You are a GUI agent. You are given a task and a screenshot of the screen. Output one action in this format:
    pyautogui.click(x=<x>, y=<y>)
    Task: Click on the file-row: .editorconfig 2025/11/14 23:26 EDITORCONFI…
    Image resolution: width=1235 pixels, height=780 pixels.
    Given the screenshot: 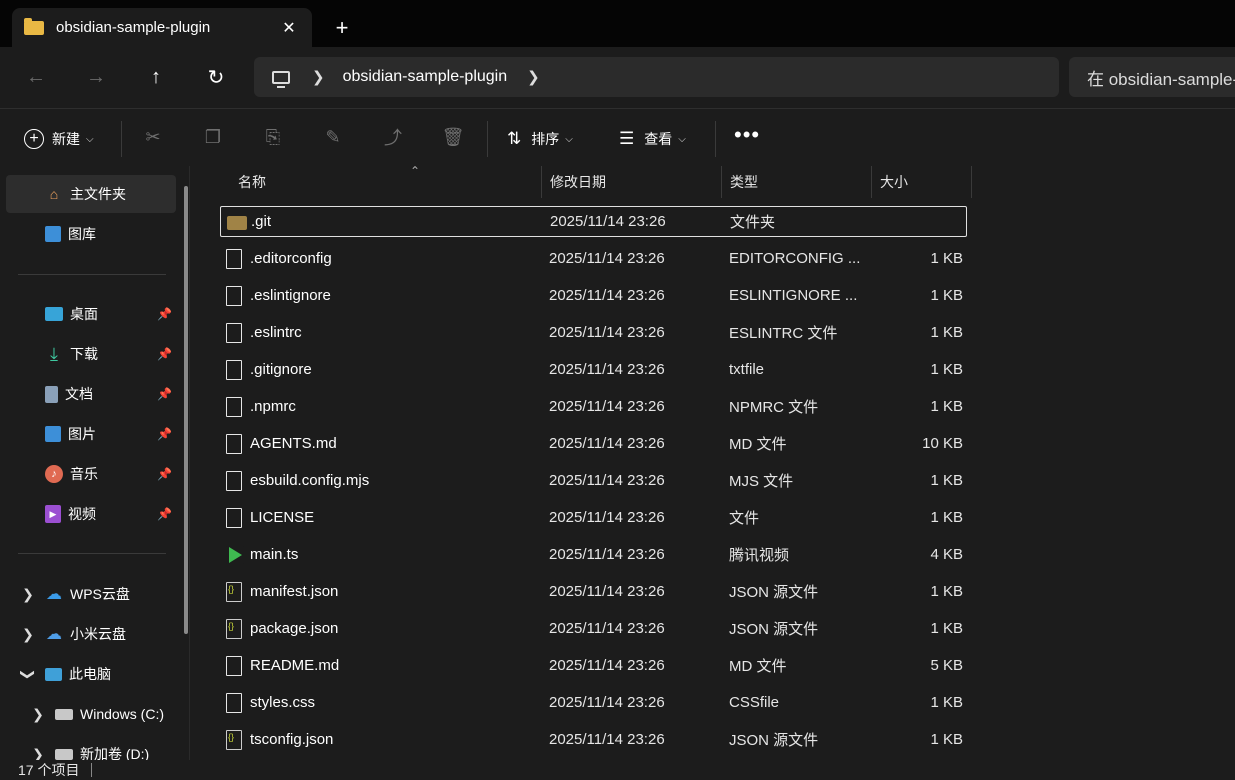 What is the action you would take?
    pyautogui.click(x=593, y=258)
    